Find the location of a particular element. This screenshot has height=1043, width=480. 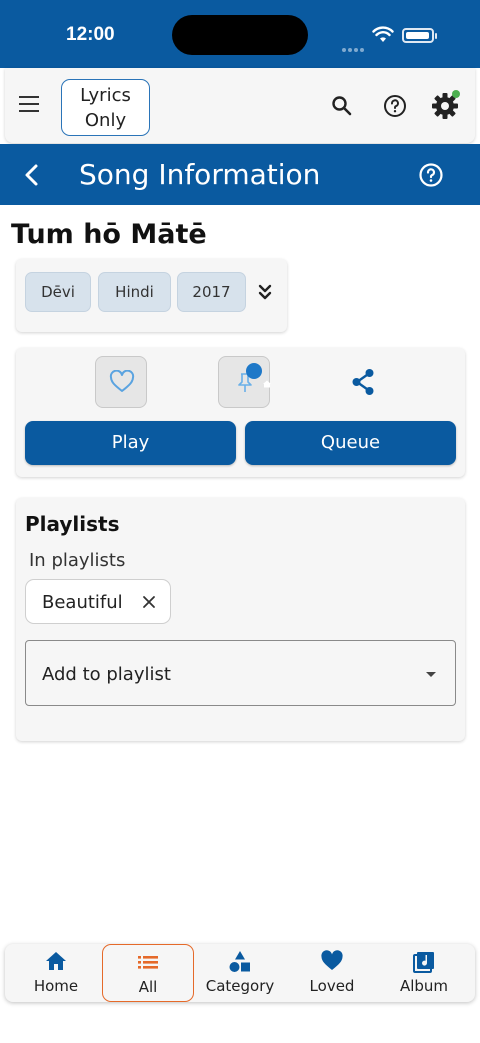

list-icon is located at coordinates (148, 962).